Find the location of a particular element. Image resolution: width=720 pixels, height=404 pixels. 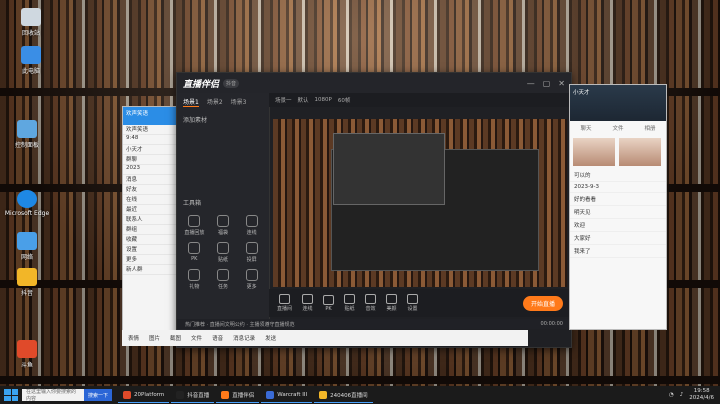

bottom-bar-button: PK is located at coordinates (329, 303).